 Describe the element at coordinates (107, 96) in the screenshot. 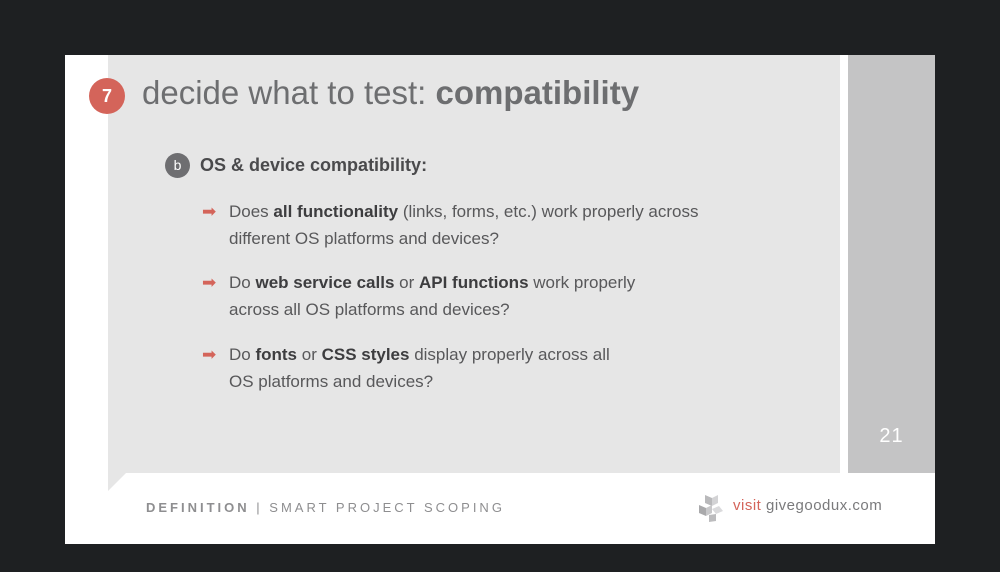

I see `step-number-badge: 7` at that location.